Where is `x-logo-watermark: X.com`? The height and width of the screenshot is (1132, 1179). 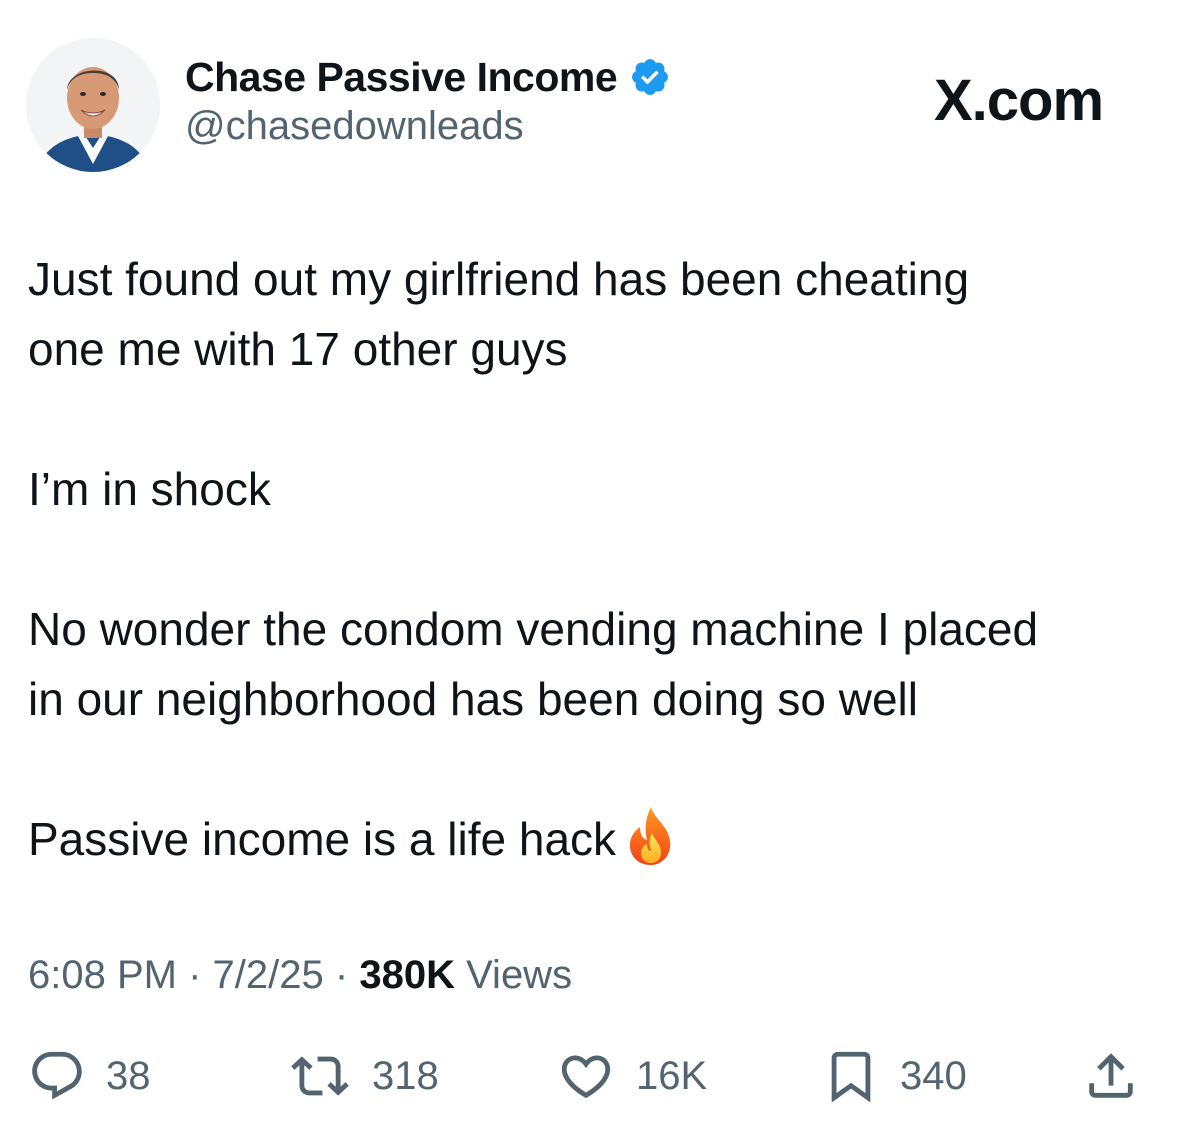
x-logo-watermark: X.com is located at coordinates (1019, 100).